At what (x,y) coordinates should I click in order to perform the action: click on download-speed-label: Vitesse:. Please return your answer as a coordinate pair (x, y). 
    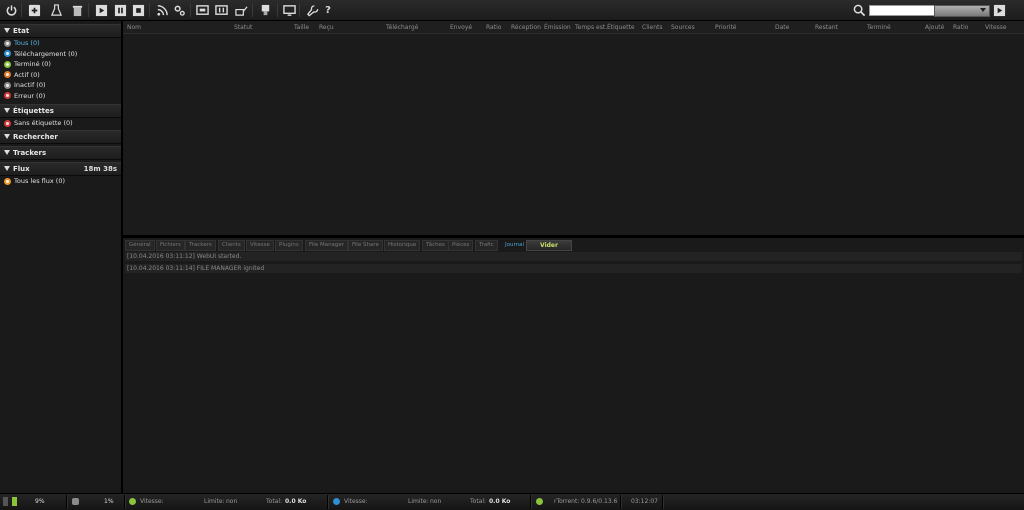
    Looking at the image, I should click on (152, 501).